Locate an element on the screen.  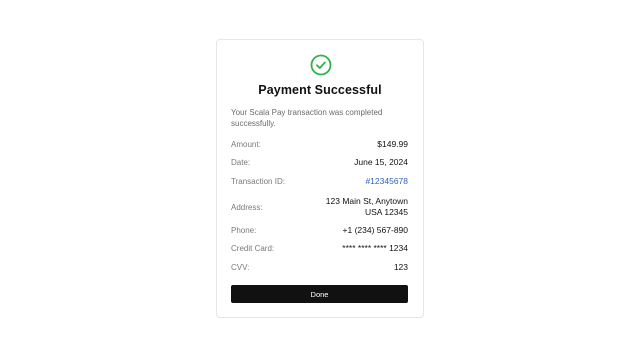
detail-row-date: Date: June 15, 2024 is located at coordinates (319, 162).